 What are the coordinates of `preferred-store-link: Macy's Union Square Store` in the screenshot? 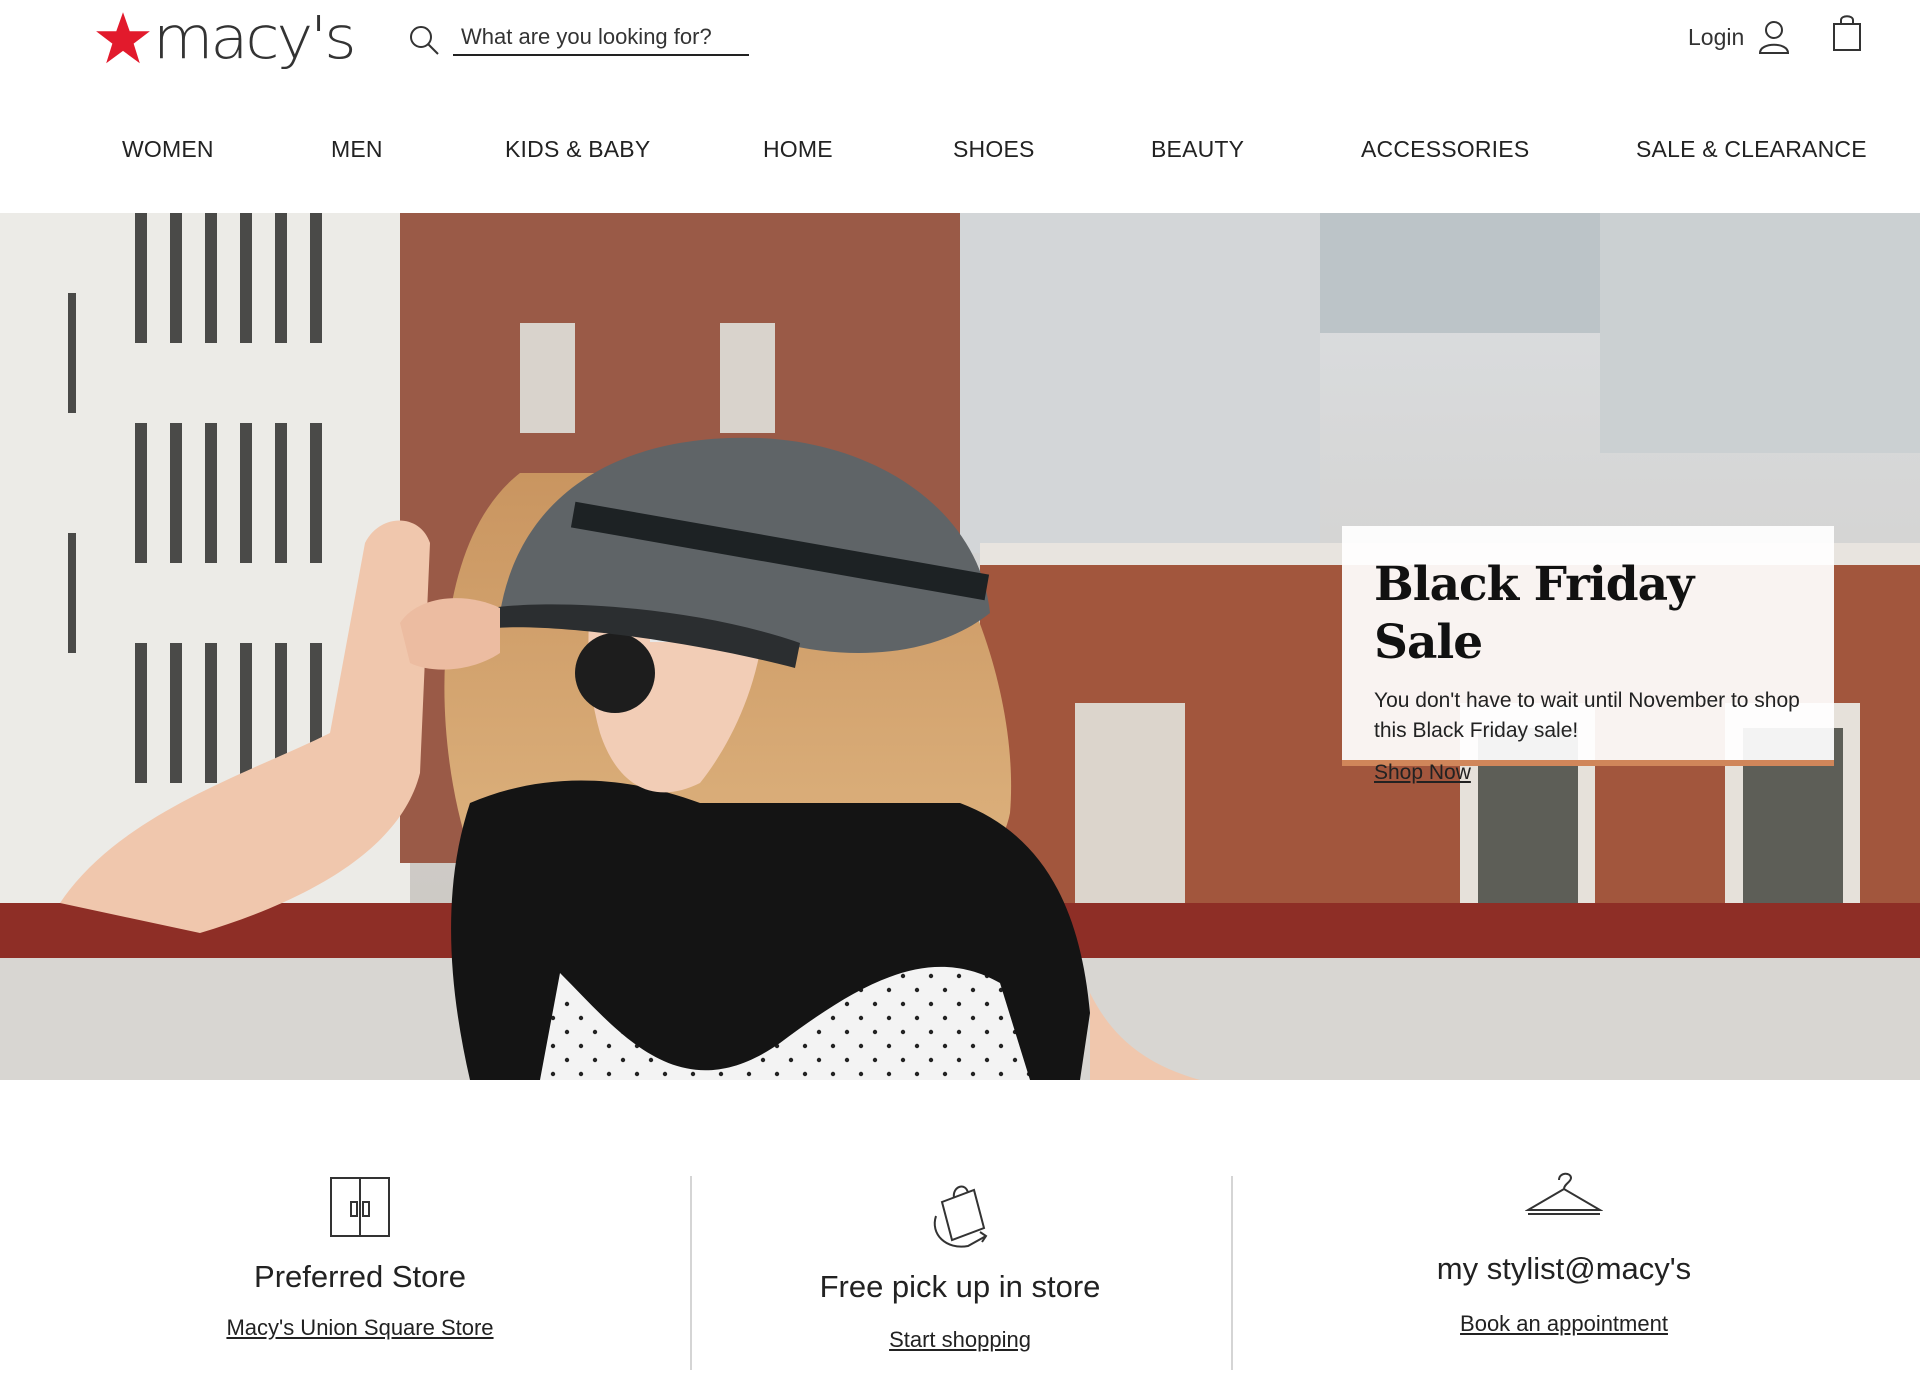 It's located at (359, 1327).